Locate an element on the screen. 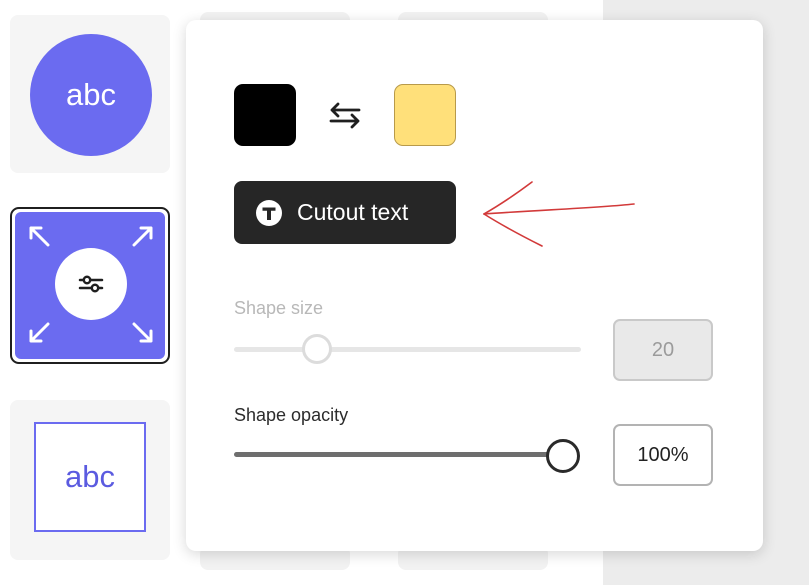  text-t-icon is located at coordinates (269, 213).